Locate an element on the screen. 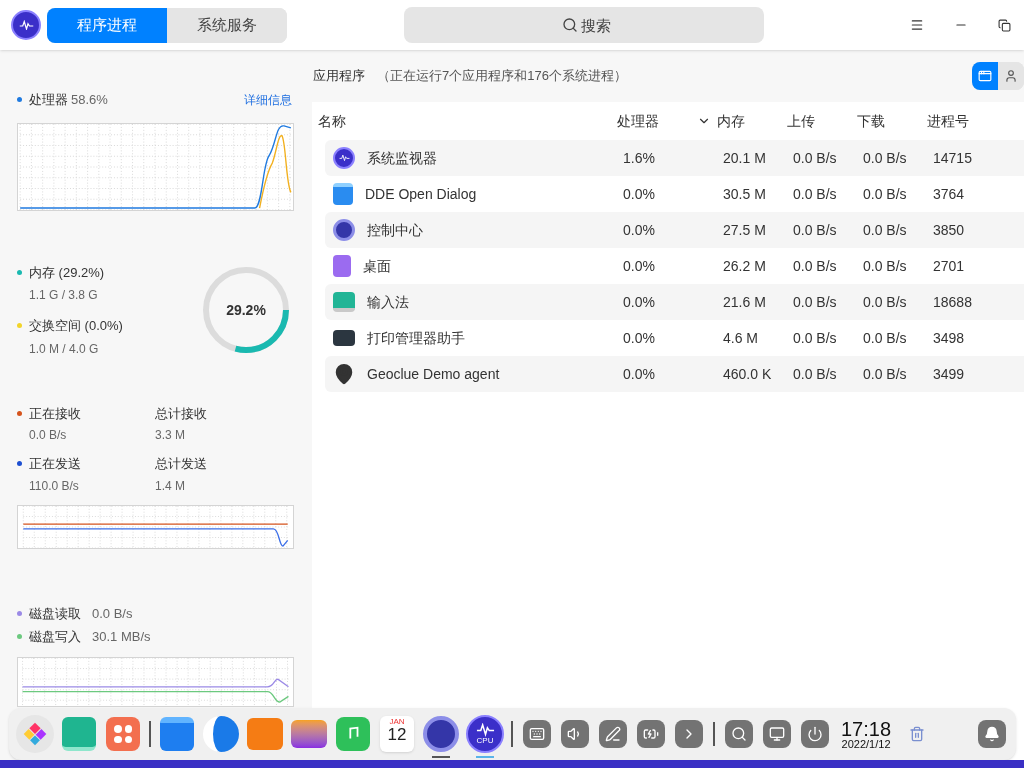  column-header: 内存 is located at coordinates (752, 121).